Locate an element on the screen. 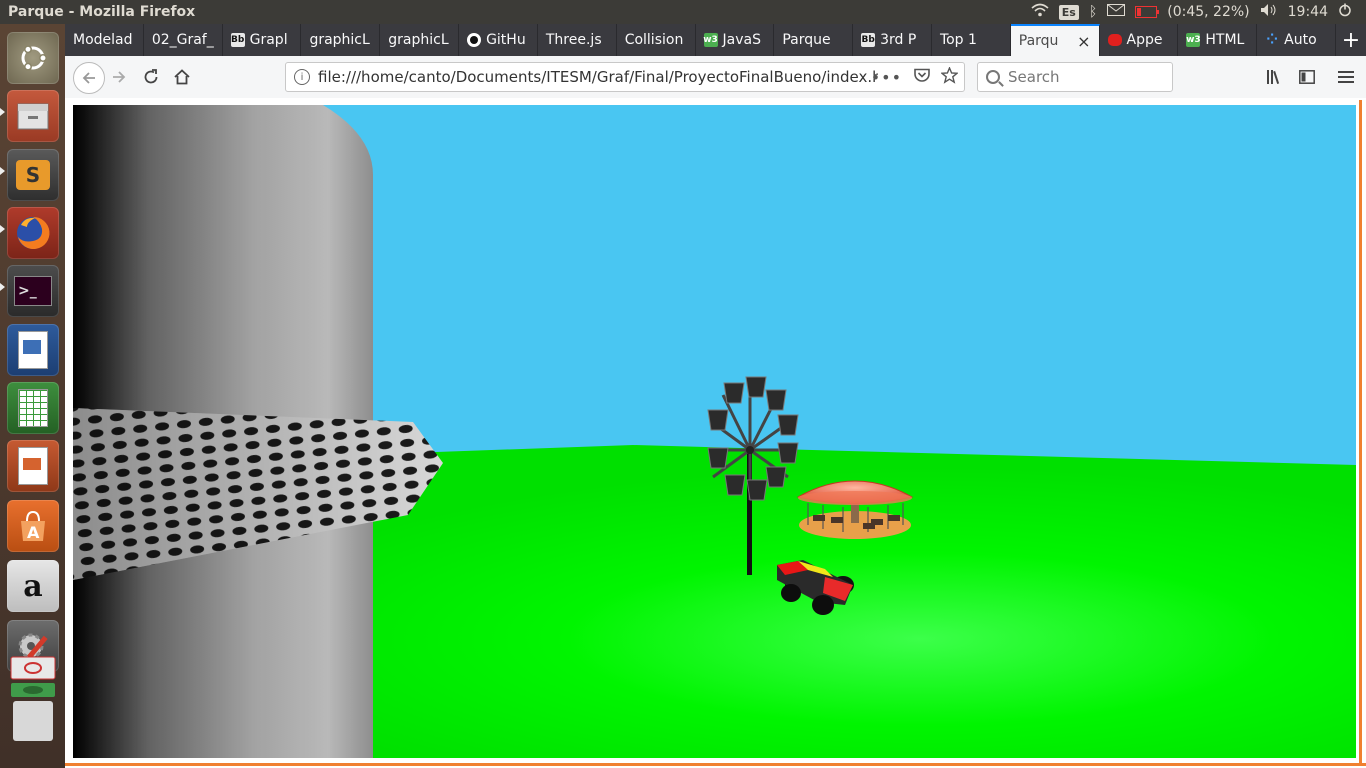  tab: GitHu is located at coordinates (498, 40).